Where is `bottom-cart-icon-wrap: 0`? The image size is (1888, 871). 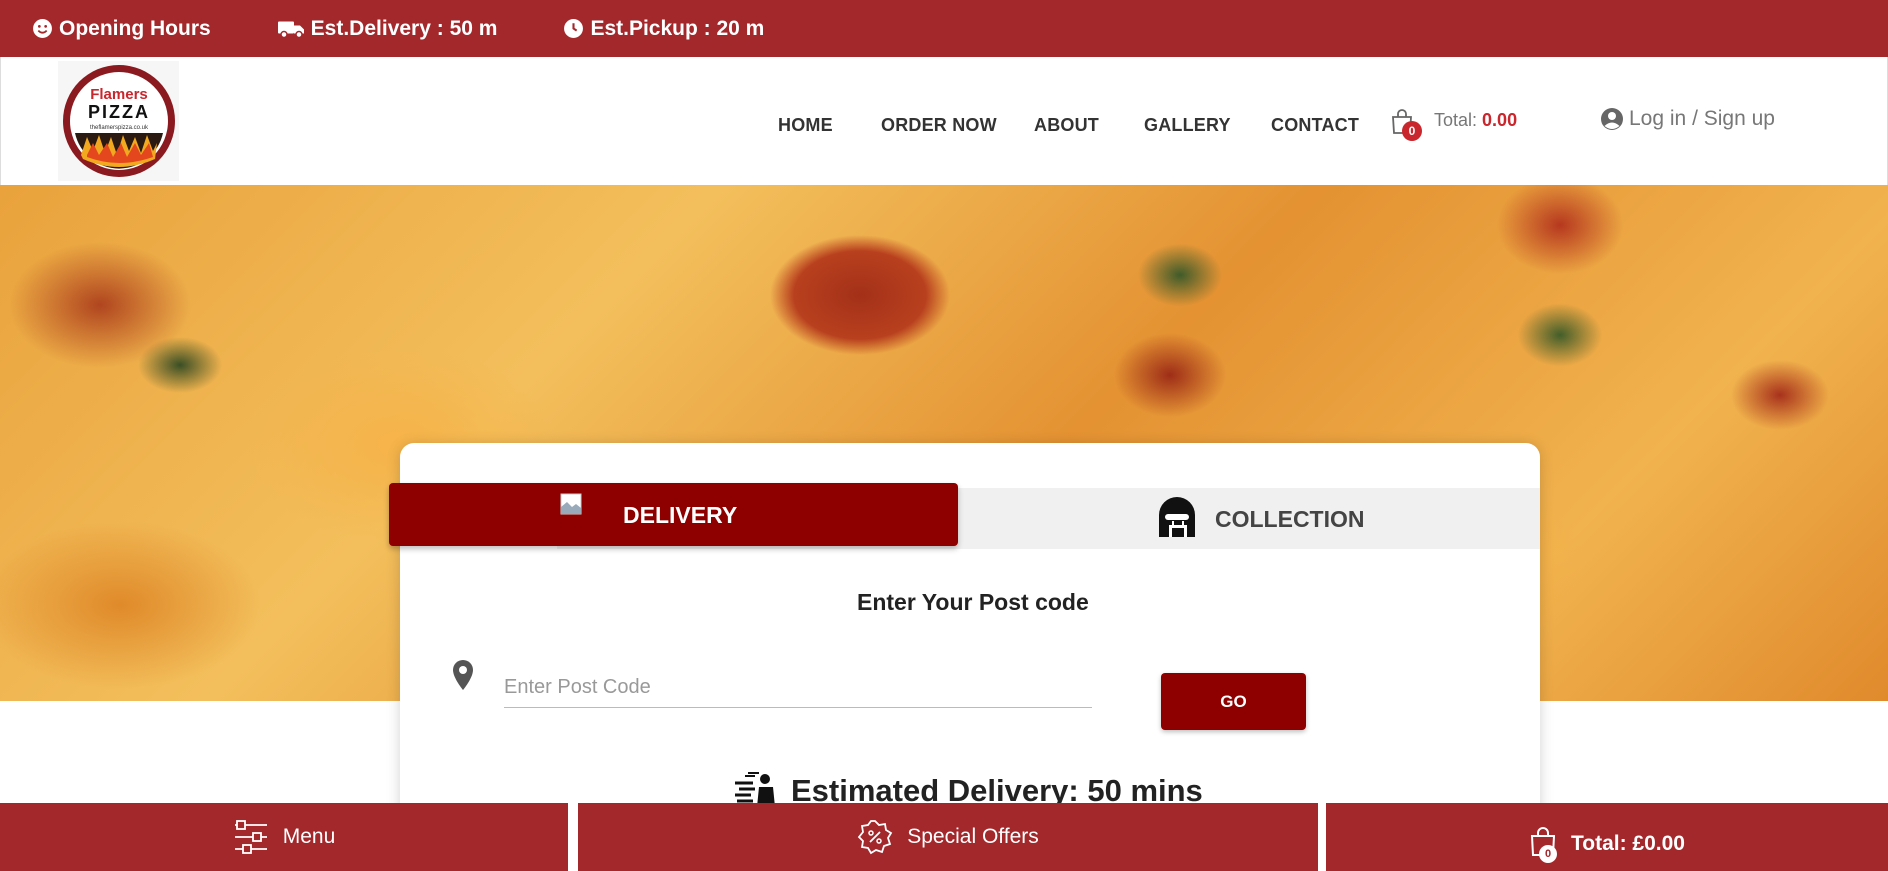
bottom-cart-icon-wrap: 0 is located at coordinates (1544, 845).